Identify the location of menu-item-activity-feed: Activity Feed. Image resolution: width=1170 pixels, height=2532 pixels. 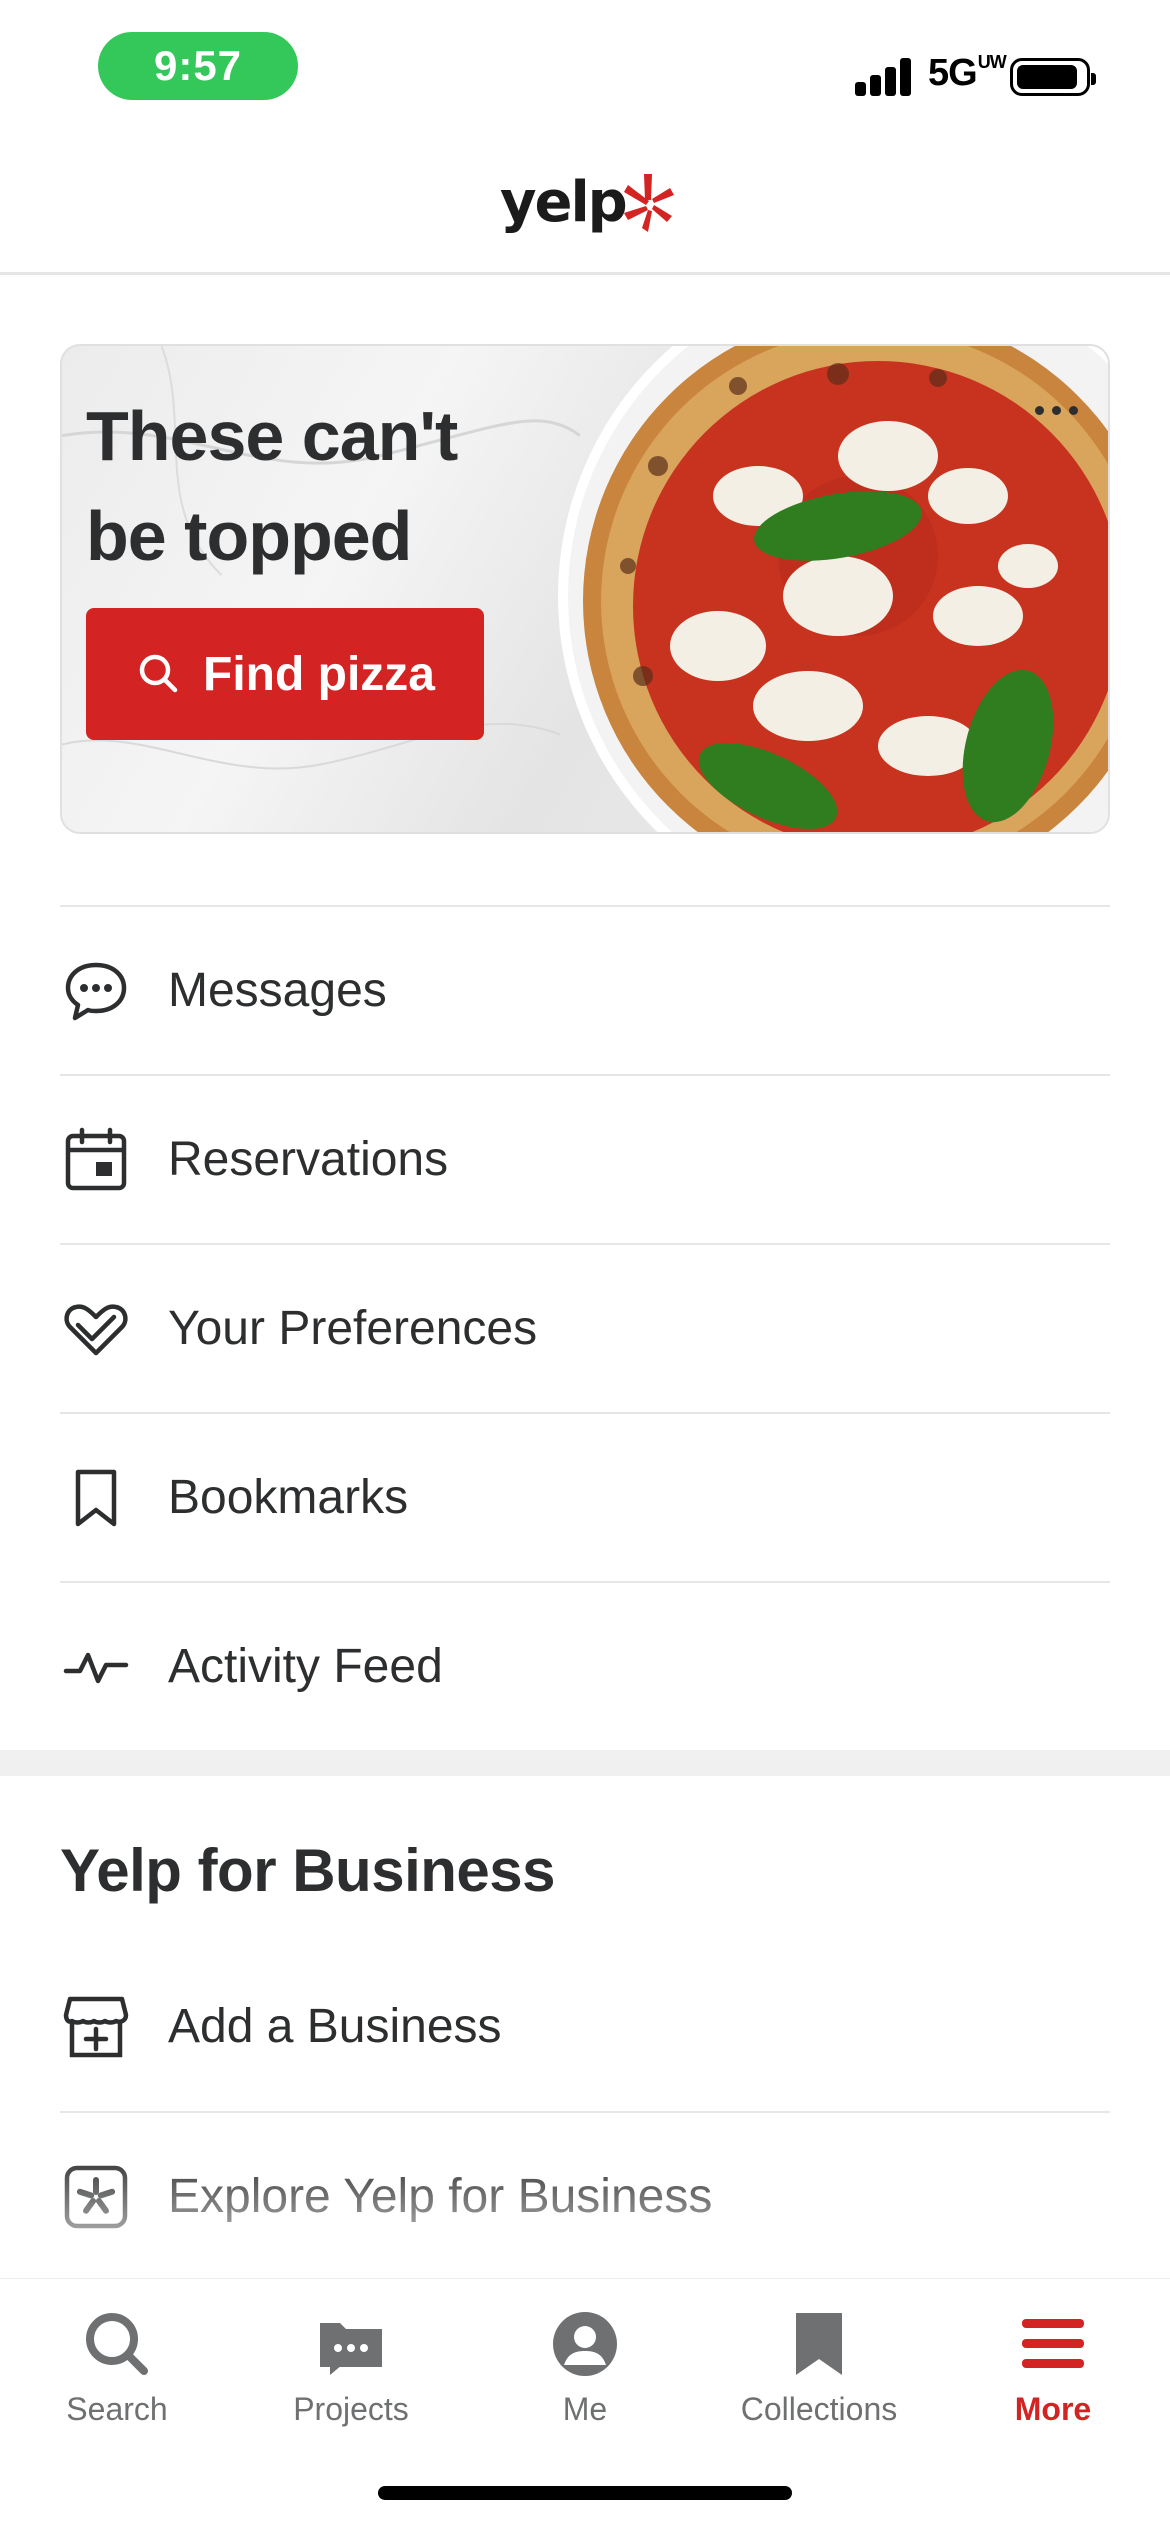
(585, 1665).